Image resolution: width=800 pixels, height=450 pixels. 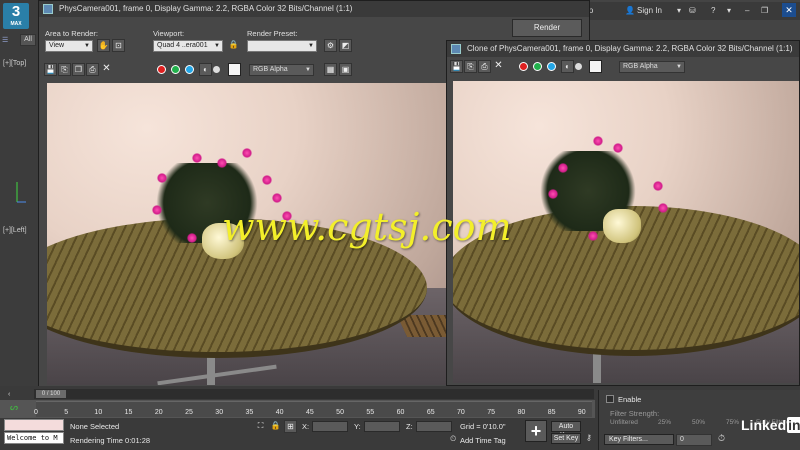 I want to click on timeline-tick-label: 10, so click(x=98, y=412).